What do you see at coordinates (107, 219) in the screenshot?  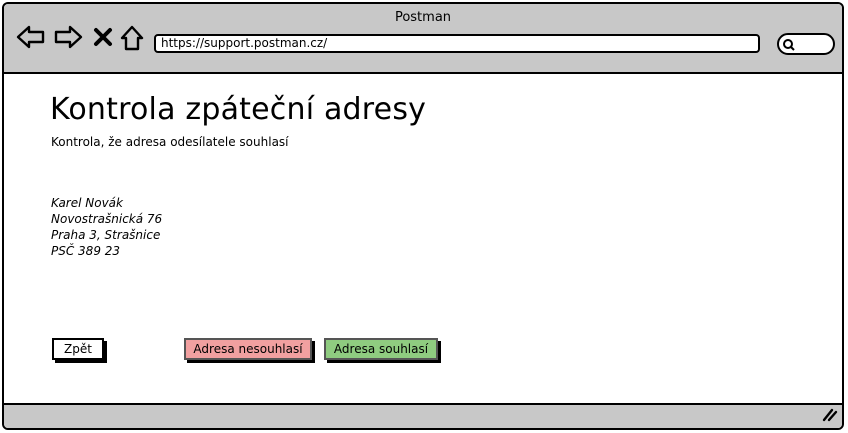 I see `address-street: Novostrašnická 76` at bounding box center [107, 219].